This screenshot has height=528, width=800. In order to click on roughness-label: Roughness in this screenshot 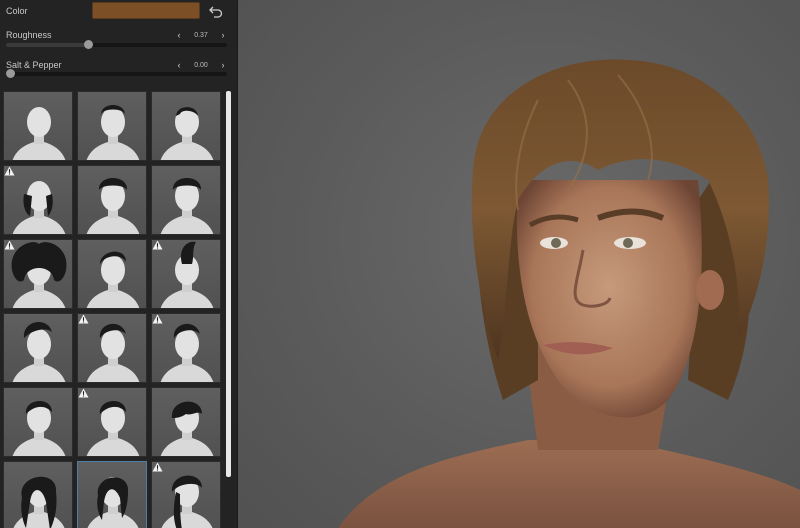, I will do `click(29, 35)`.